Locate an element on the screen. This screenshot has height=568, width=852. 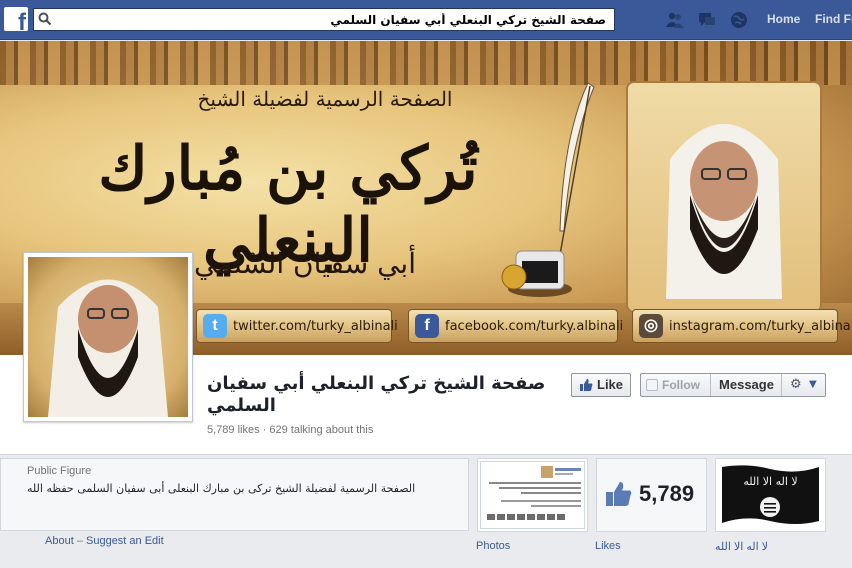
liked-page-link: لا اله الا الله is located at coordinates (741, 546).